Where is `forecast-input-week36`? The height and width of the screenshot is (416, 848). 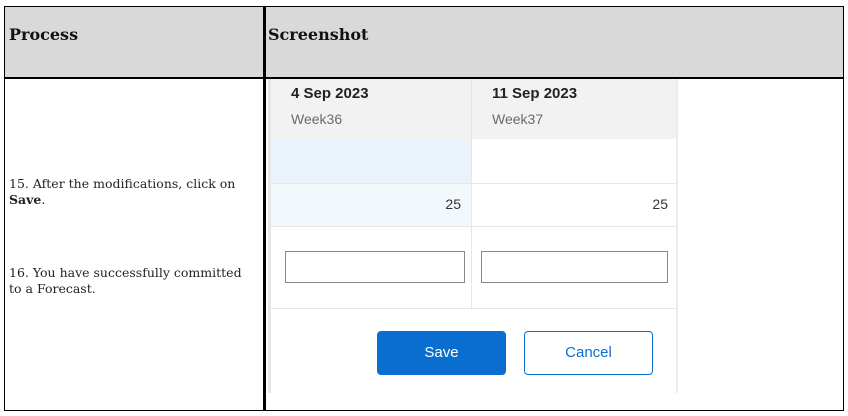 forecast-input-week36 is located at coordinates (375, 267).